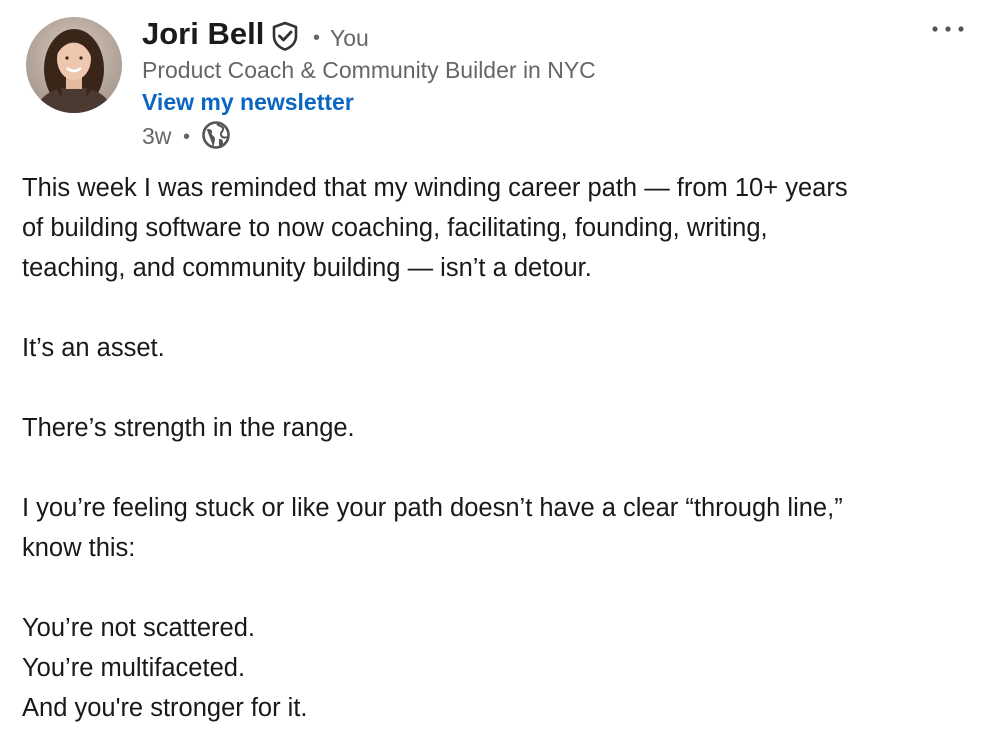  I want to click on verified-shield-icon, so click(285, 36).